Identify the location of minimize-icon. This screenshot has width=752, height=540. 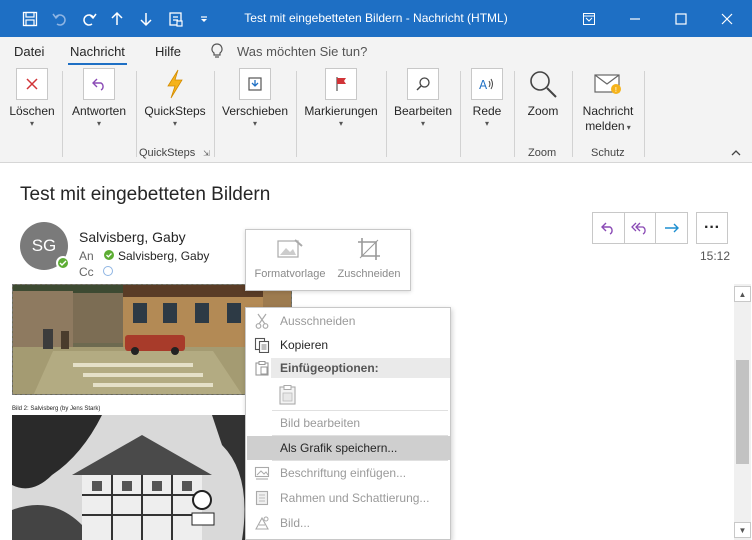
(635, 18).